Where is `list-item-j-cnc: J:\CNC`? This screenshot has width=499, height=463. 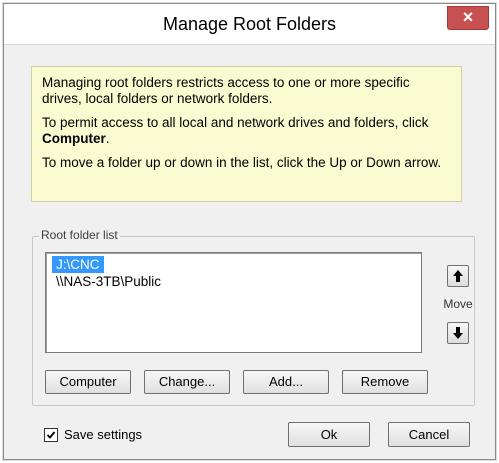 list-item-j-cnc: J:\CNC is located at coordinates (78, 264).